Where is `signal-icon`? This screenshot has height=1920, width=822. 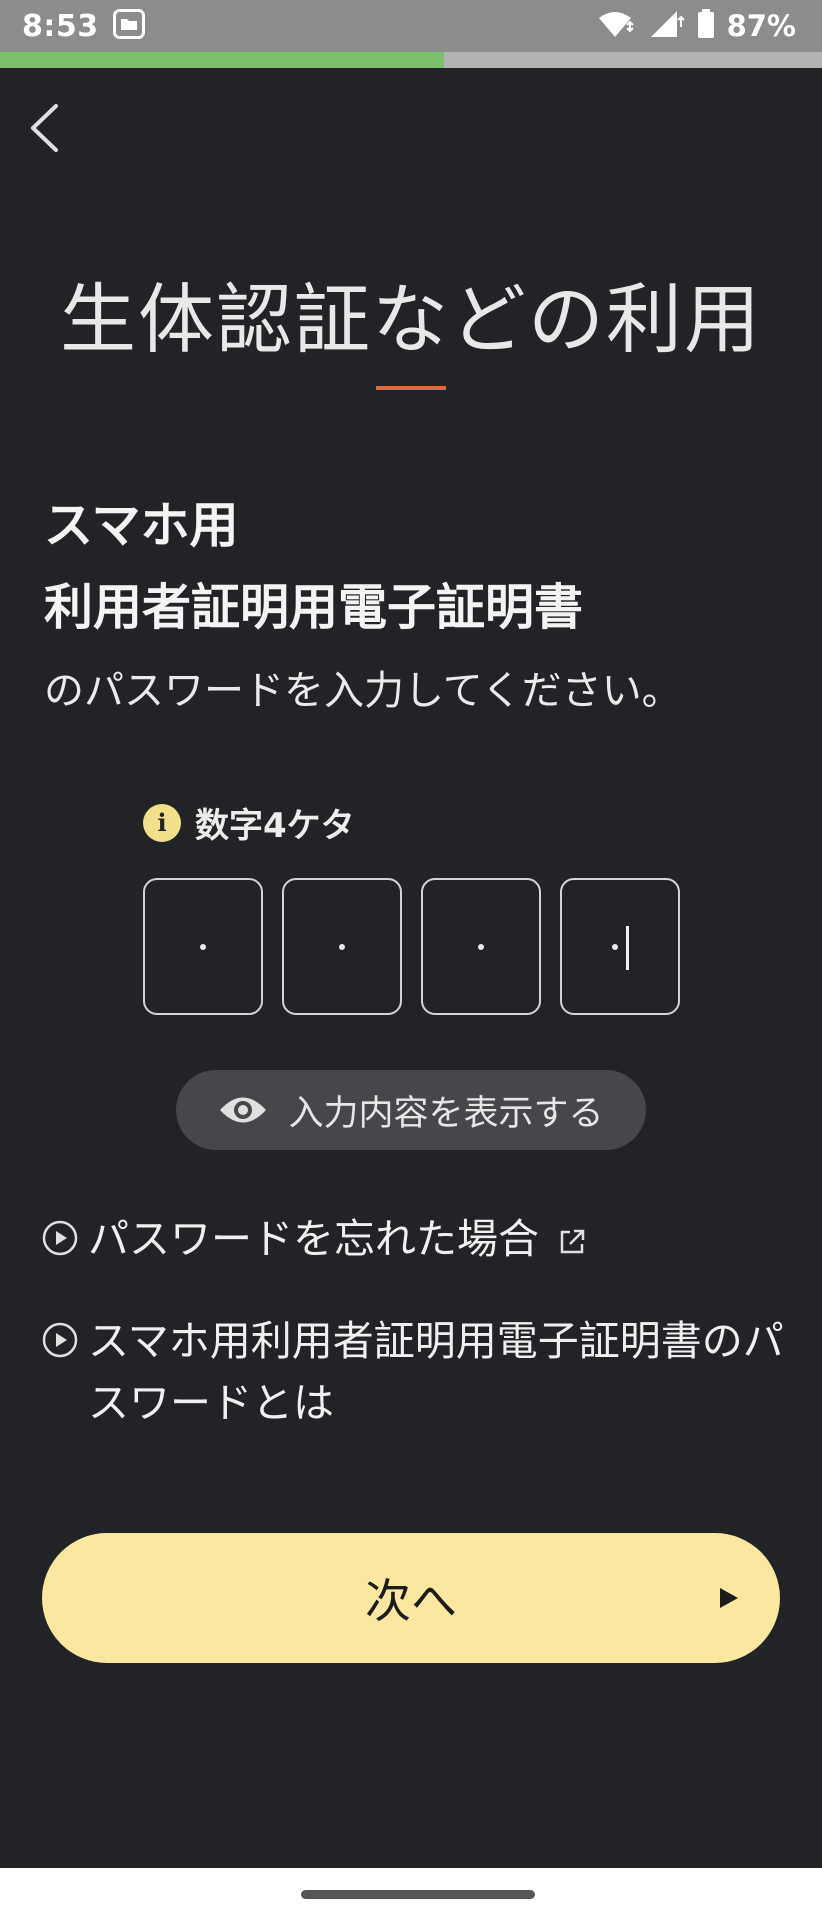
signal-icon is located at coordinates (667, 26).